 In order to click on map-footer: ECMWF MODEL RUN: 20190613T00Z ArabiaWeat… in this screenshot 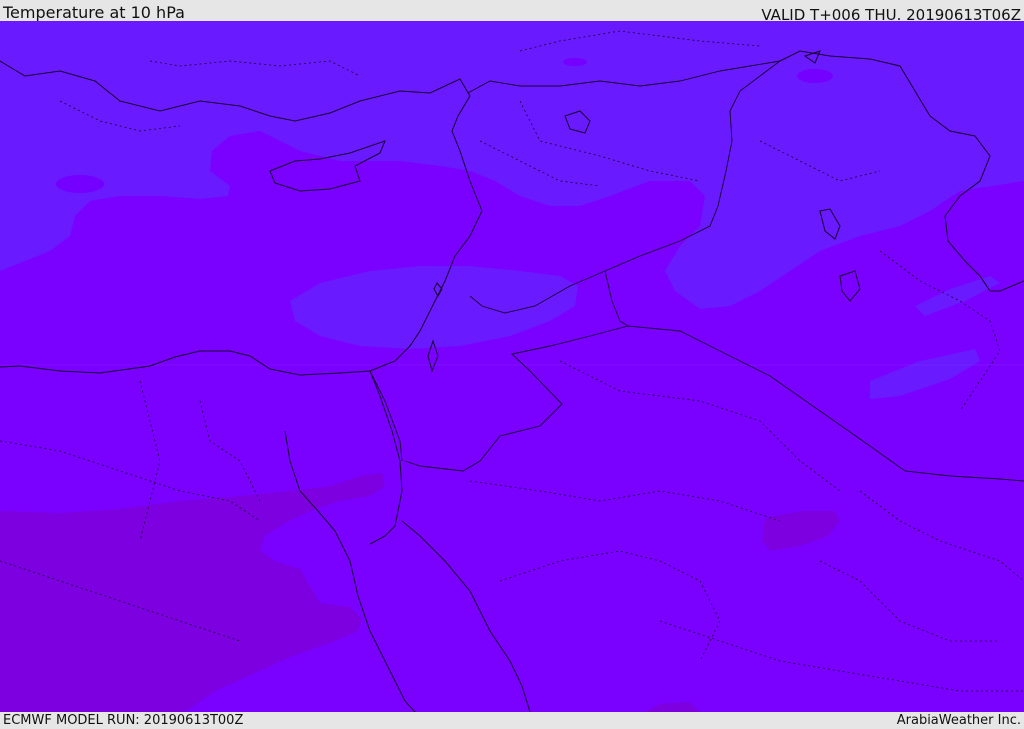, I will do `click(512, 720)`.